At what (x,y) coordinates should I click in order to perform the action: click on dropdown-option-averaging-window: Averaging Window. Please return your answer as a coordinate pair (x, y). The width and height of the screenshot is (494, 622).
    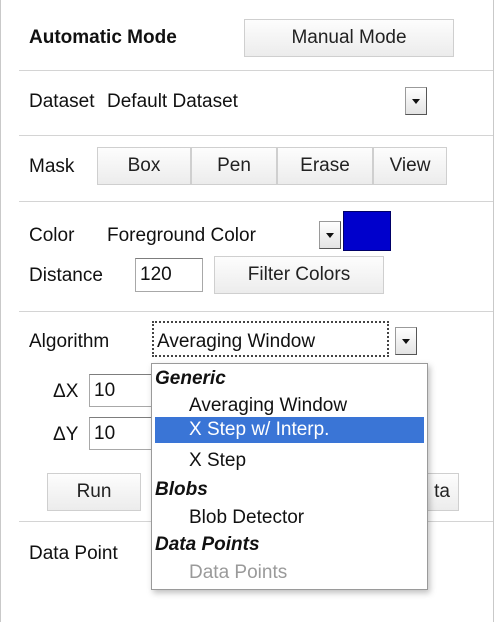
    Looking at the image, I should click on (289, 406).